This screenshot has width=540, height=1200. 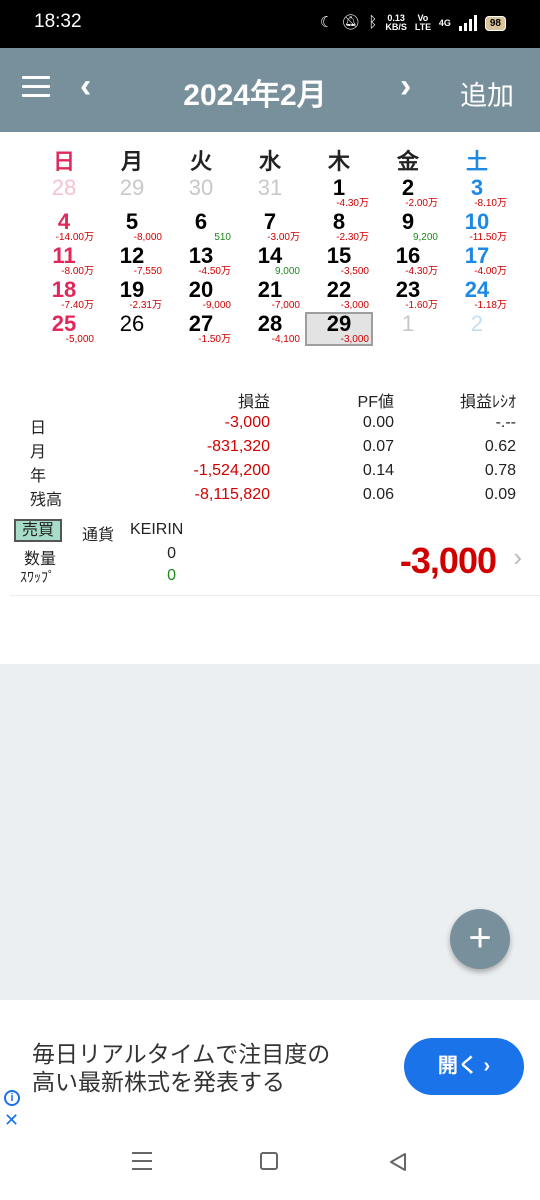 I want to click on add-fab-button: +, so click(x=480, y=939).